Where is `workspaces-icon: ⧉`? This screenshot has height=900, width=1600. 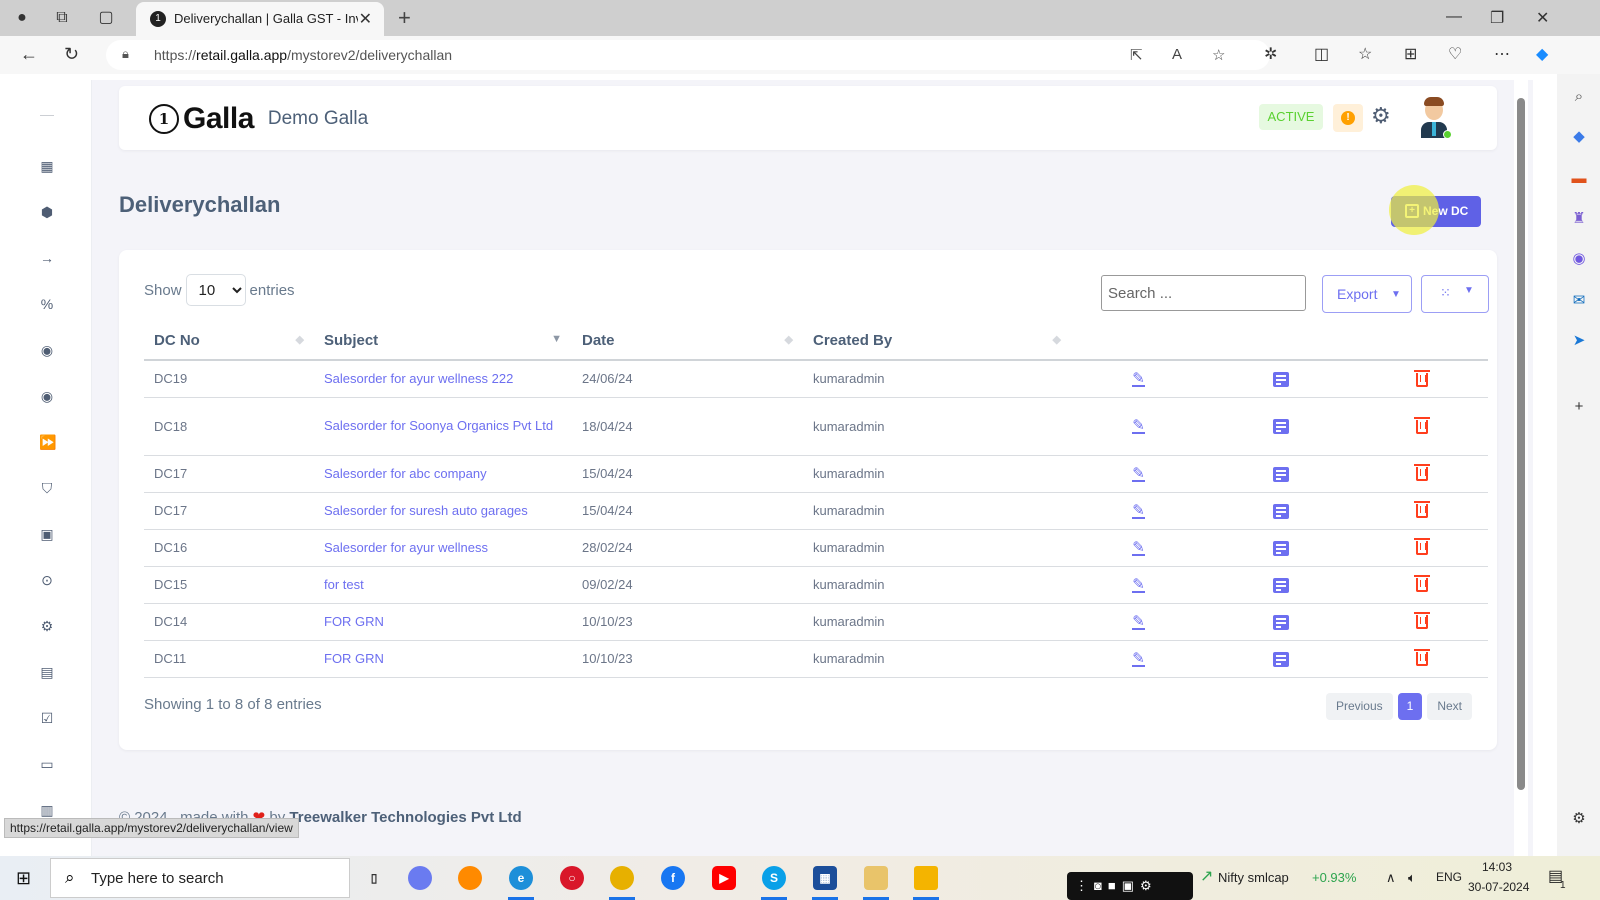
workspaces-icon: ⧉ is located at coordinates (62, 18).